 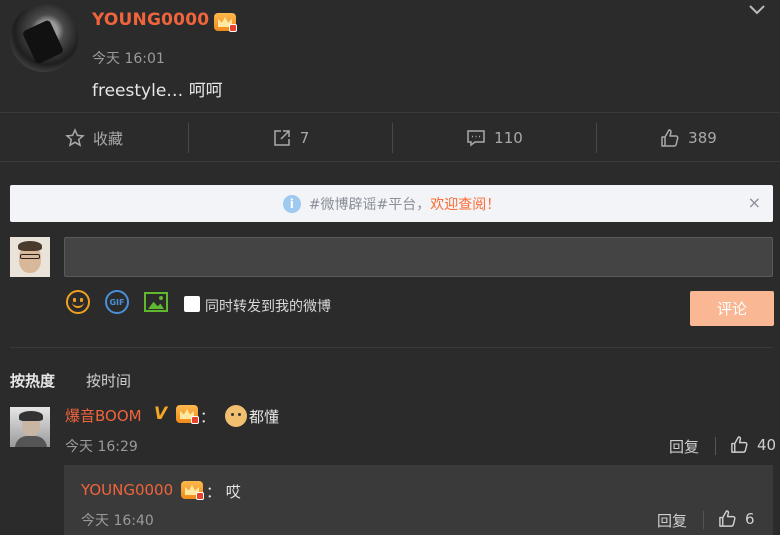 I want to click on repost-icon, so click(x=281, y=138).